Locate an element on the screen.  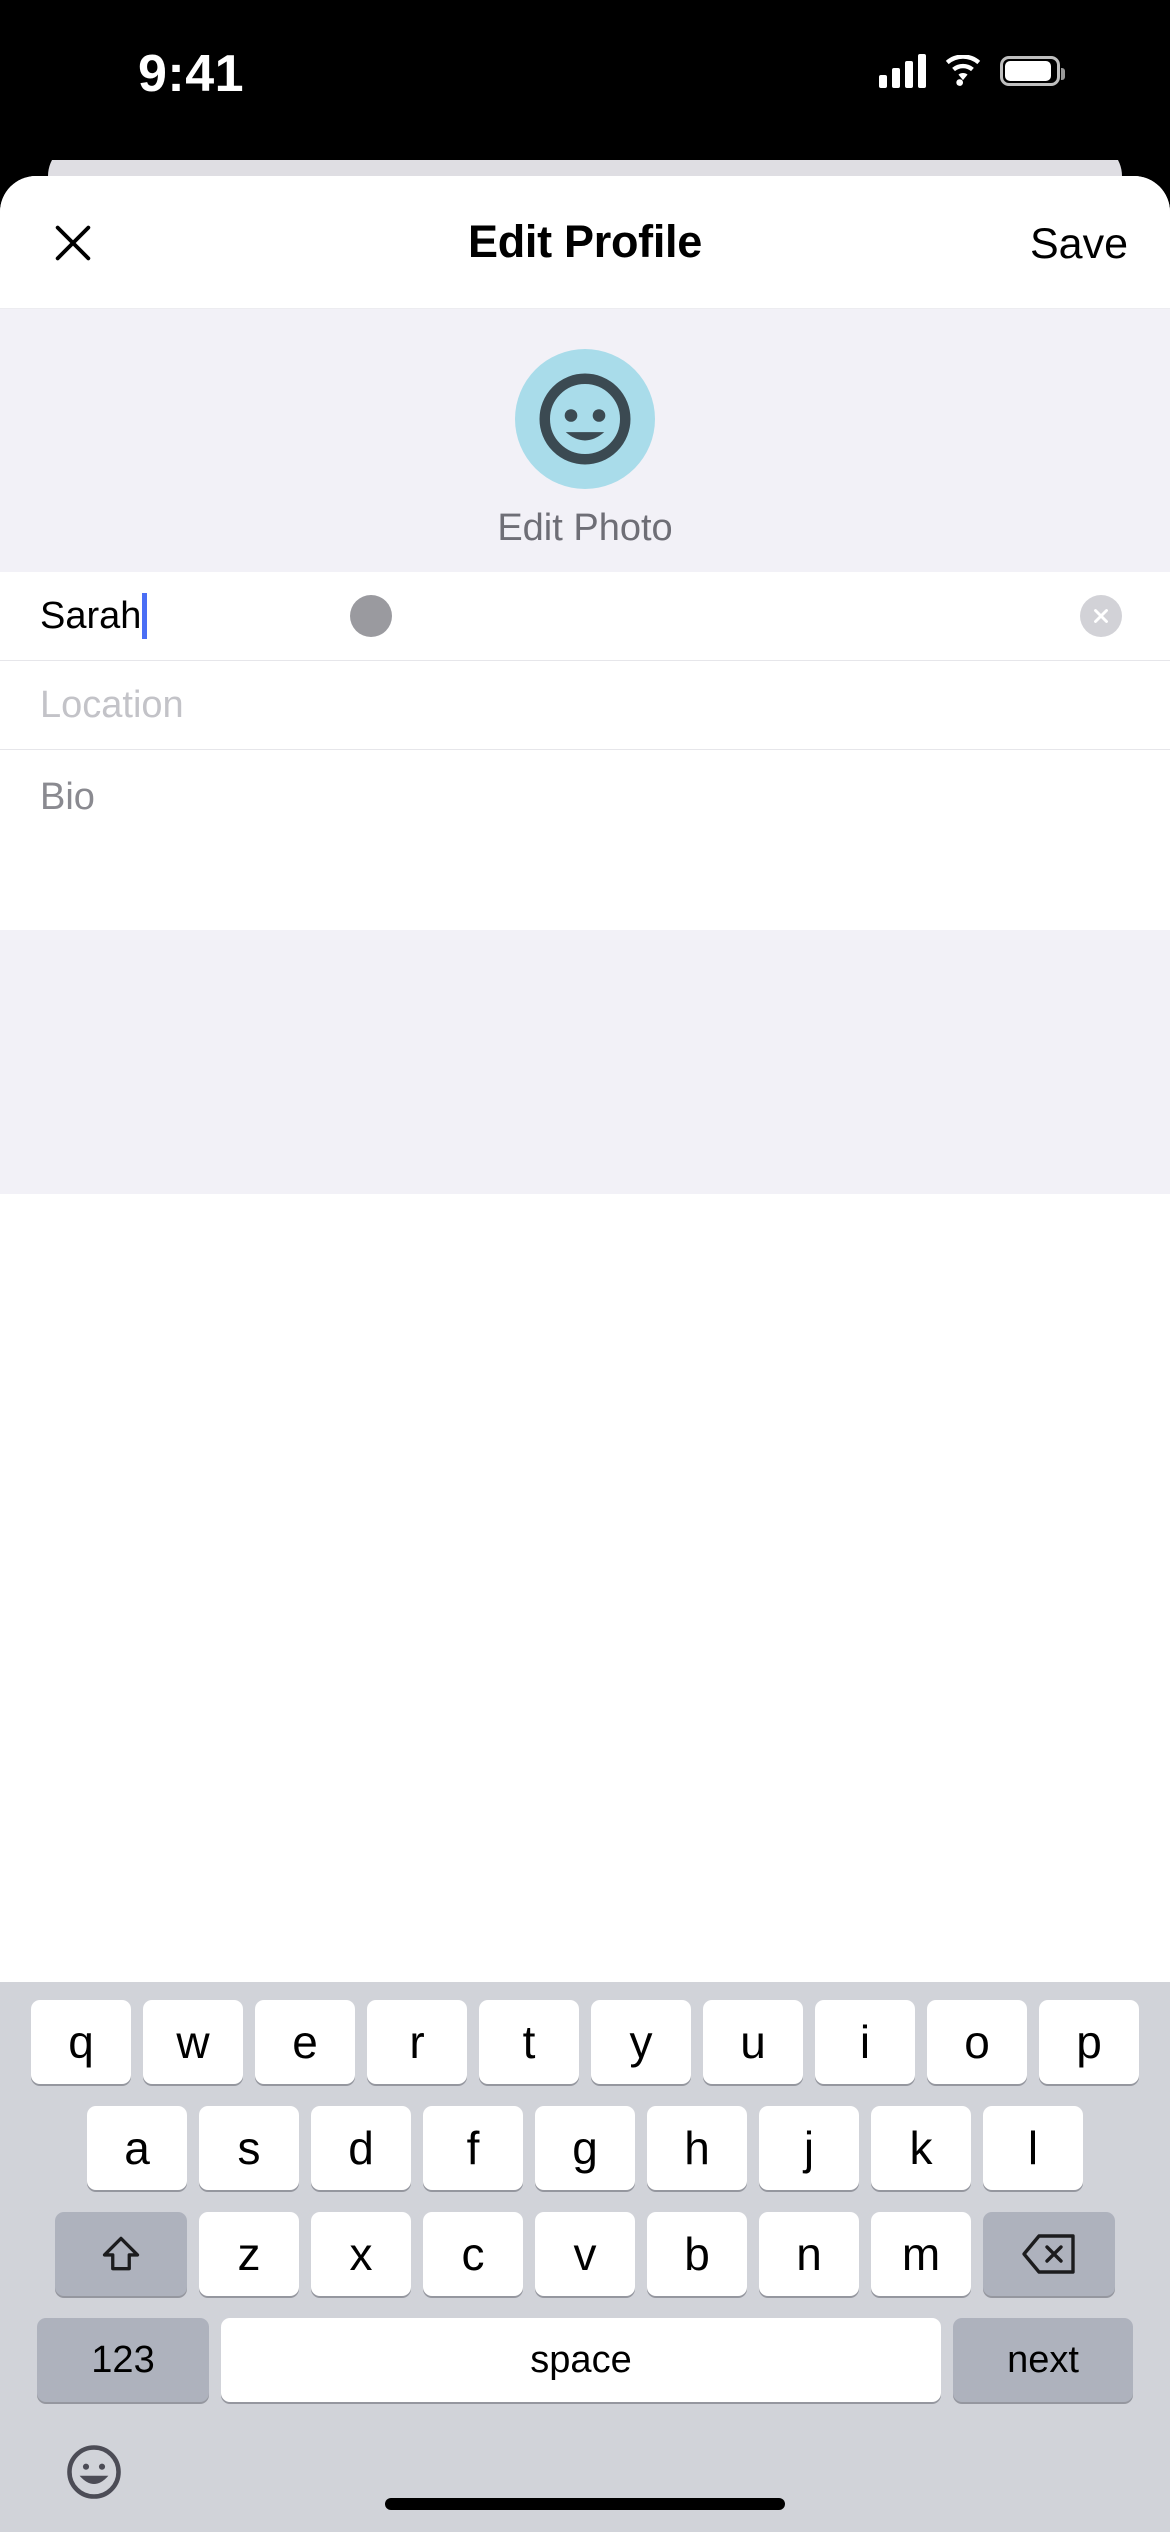
emoji-smiley-icon is located at coordinates (94, 2472).